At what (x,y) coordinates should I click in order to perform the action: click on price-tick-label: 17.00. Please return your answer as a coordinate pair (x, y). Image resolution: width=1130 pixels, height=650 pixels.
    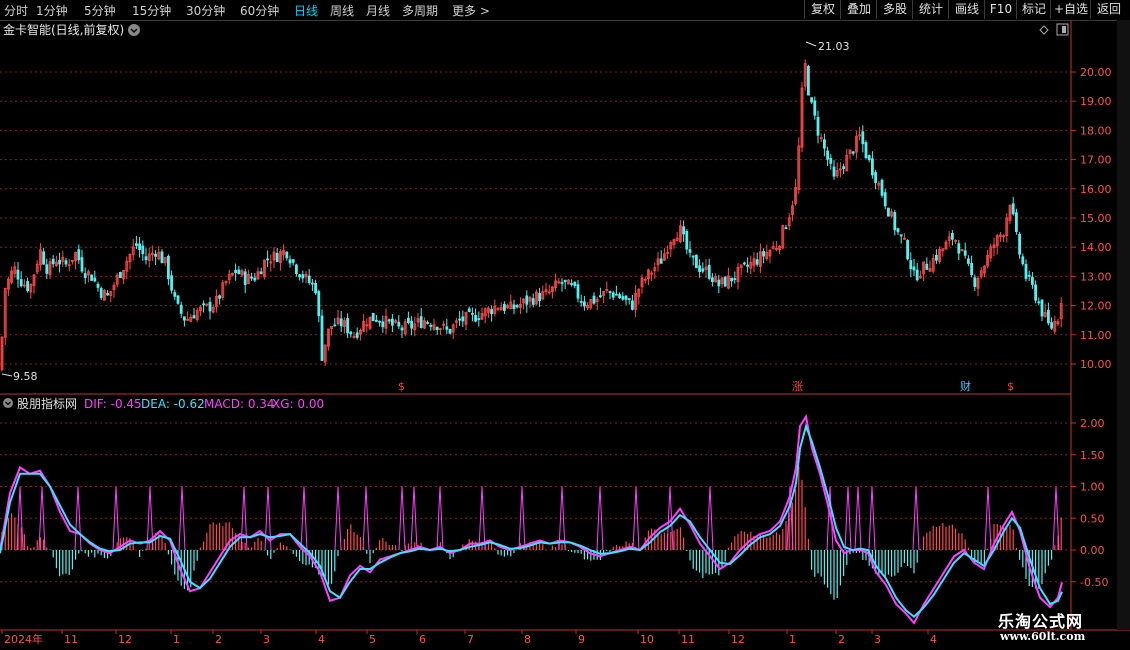
    Looking at the image, I should click on (1096, 160).